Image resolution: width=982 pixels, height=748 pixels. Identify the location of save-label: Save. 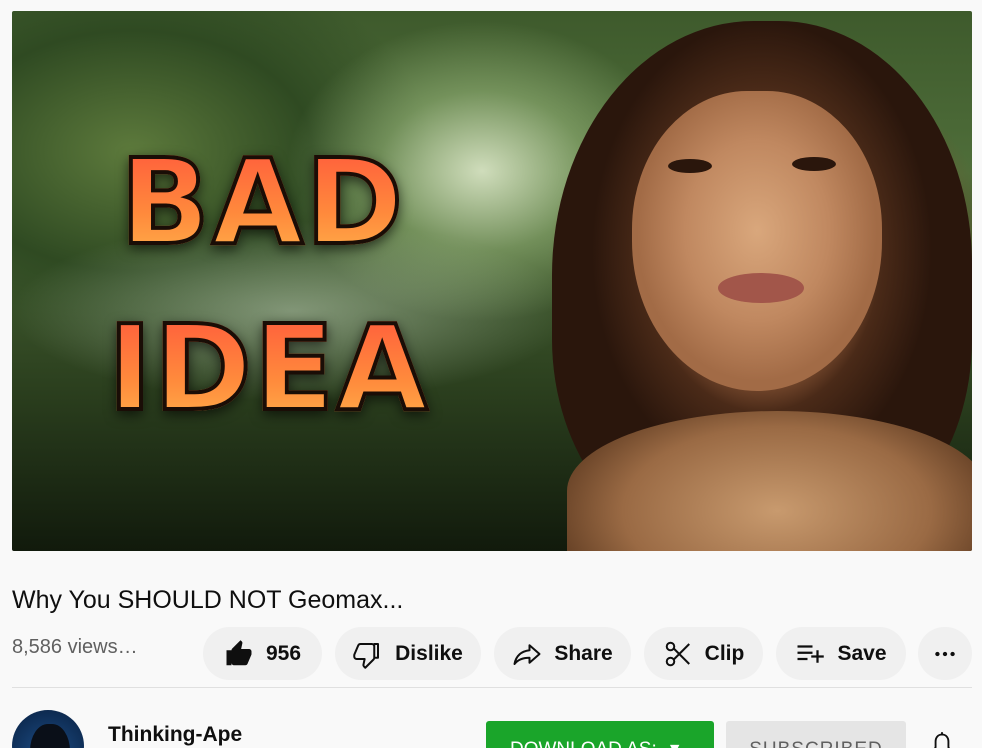
(862, 653).